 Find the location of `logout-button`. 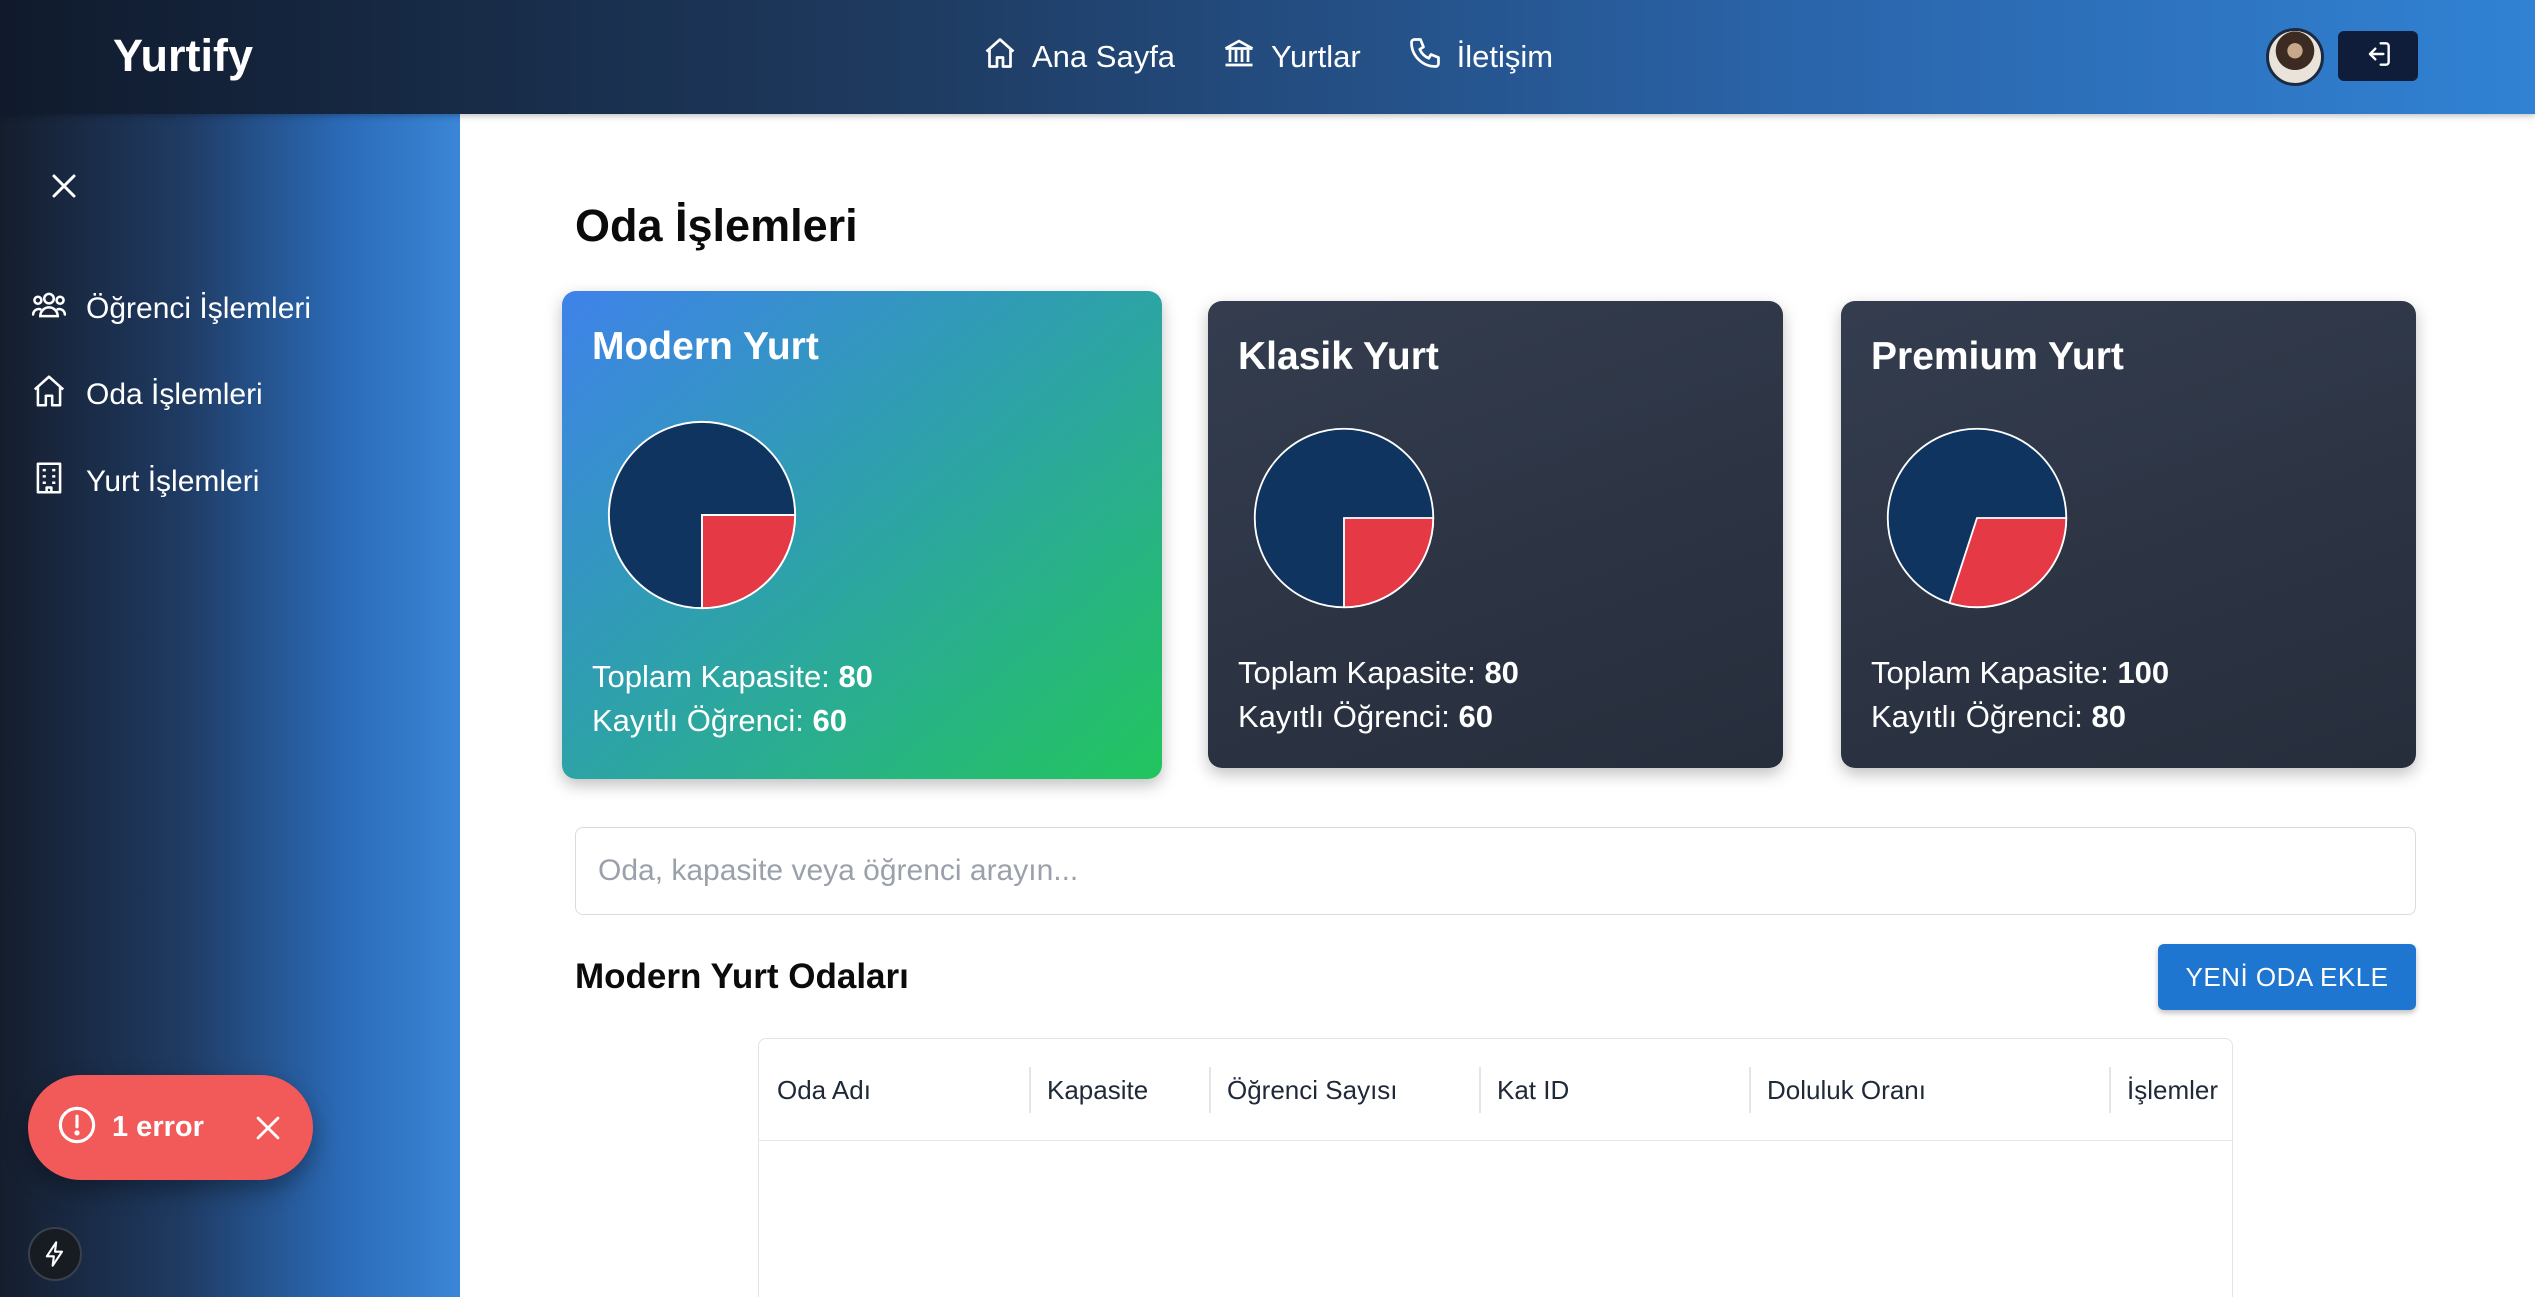

logout-button is located at coordinates (2378, 56).